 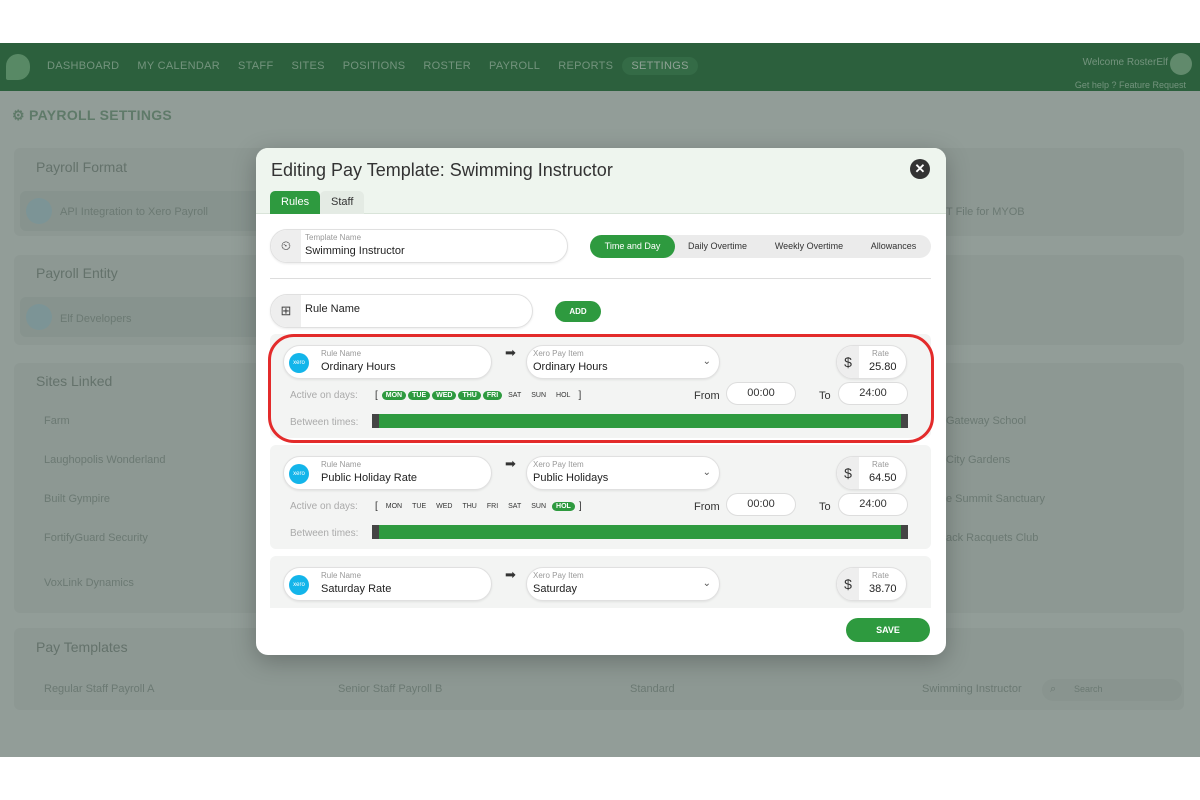 What do you see at coordinates (825, 507) in the screenshot?
I see `to-label: To` at bounding box center [825, 507].